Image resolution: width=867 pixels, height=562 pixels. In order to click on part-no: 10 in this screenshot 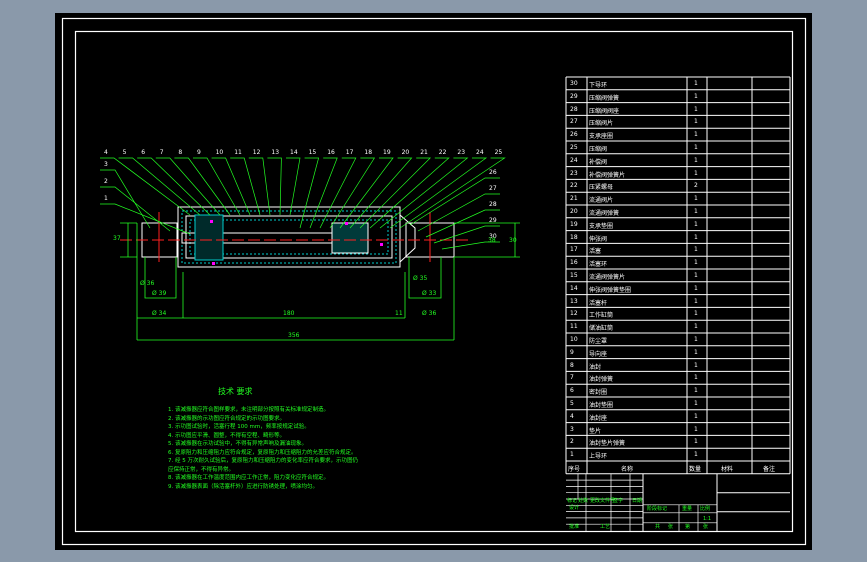, I will do `click(574, 339)`.